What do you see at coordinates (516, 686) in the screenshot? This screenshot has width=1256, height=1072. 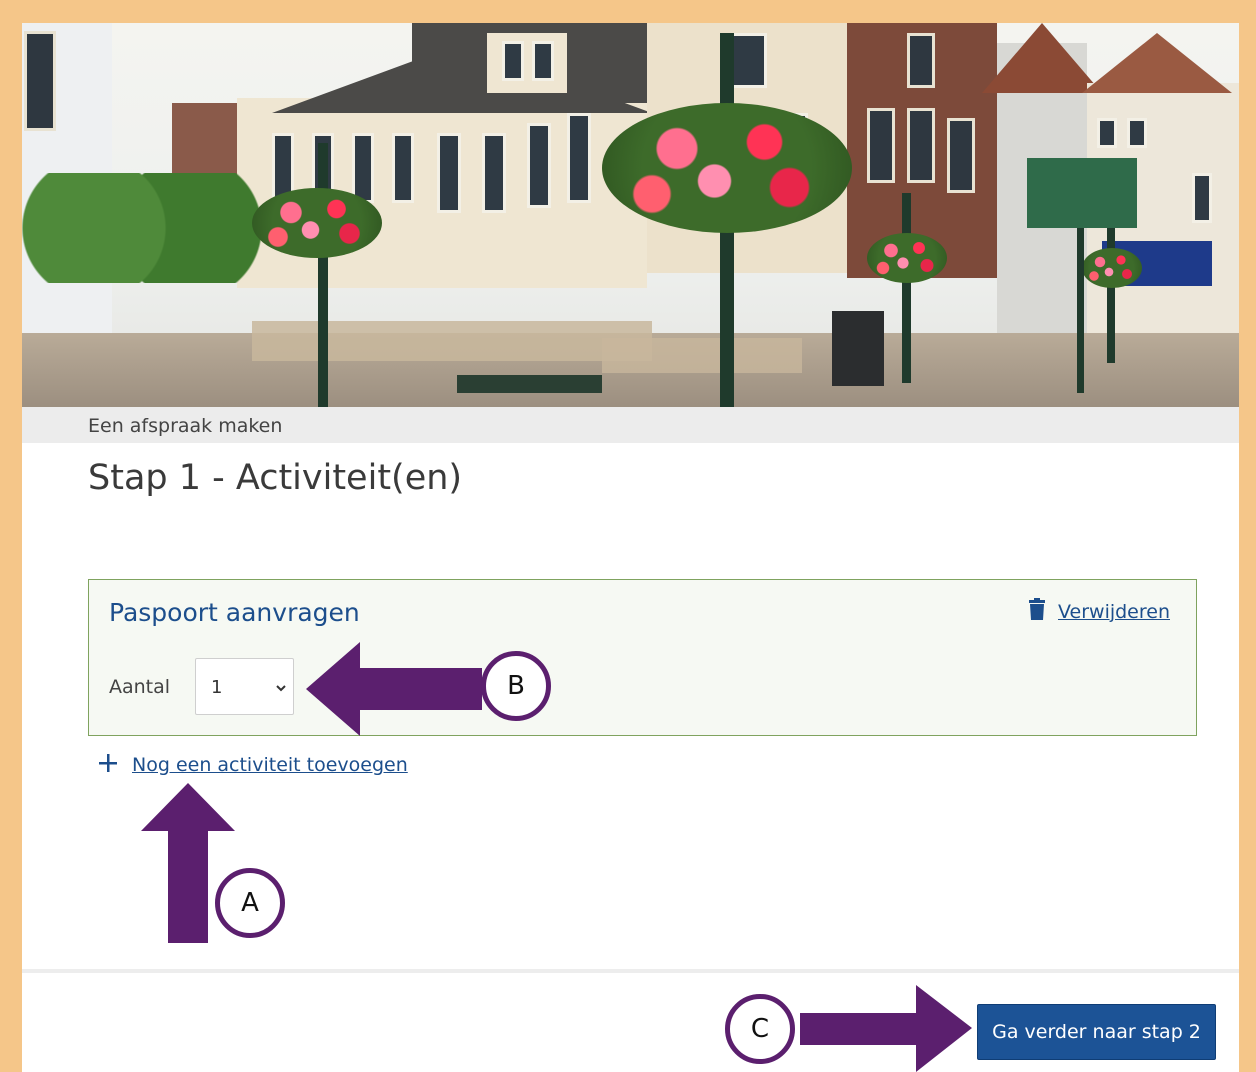 I see `annotation-marker-b: B` at bounding box center [516, 686].